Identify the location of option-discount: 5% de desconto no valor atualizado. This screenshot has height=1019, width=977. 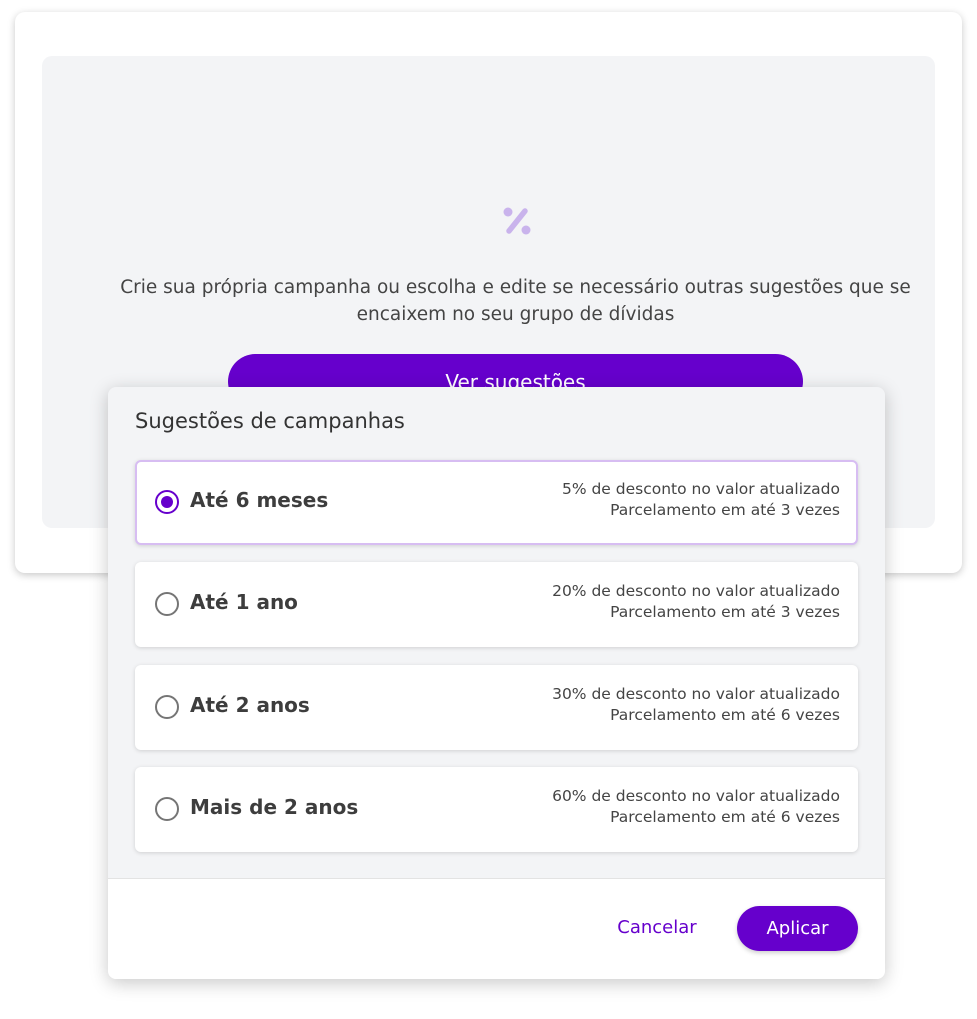
(700, 489).